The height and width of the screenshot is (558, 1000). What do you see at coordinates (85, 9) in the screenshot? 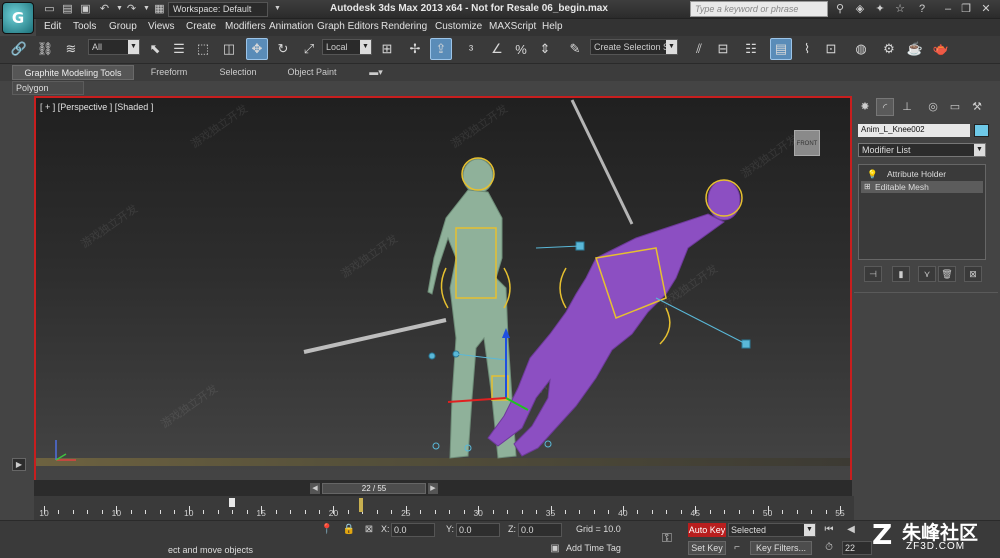
I see `save-file-icon: ▣` at bounding box center [85, 9].